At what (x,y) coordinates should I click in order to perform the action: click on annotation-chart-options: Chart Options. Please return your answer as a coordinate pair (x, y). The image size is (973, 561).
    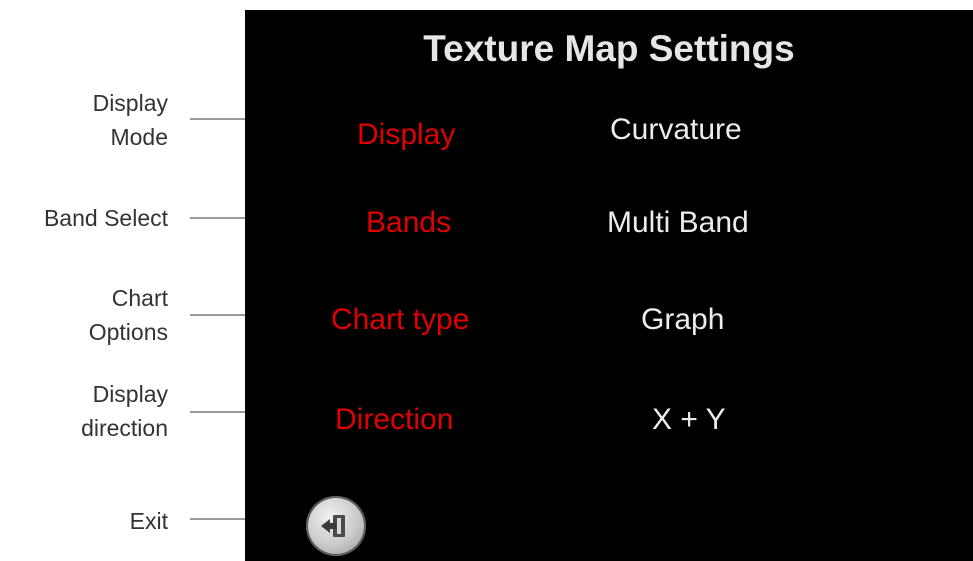
    Looking at the image, I should click on (128, 315).